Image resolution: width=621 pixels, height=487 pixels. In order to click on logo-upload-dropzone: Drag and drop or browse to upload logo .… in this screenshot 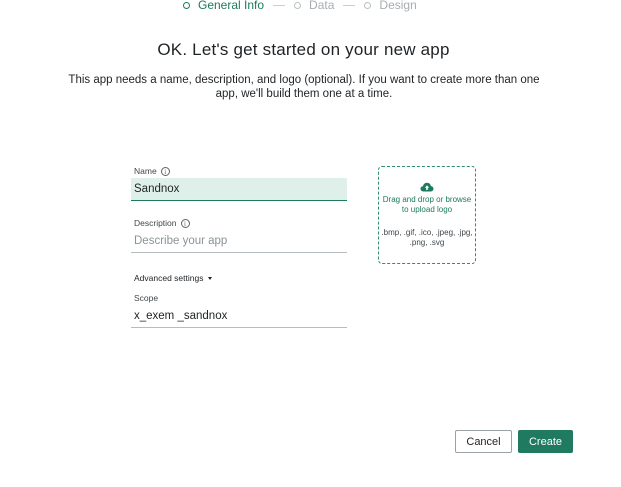, I will do `click(427, 215)`.